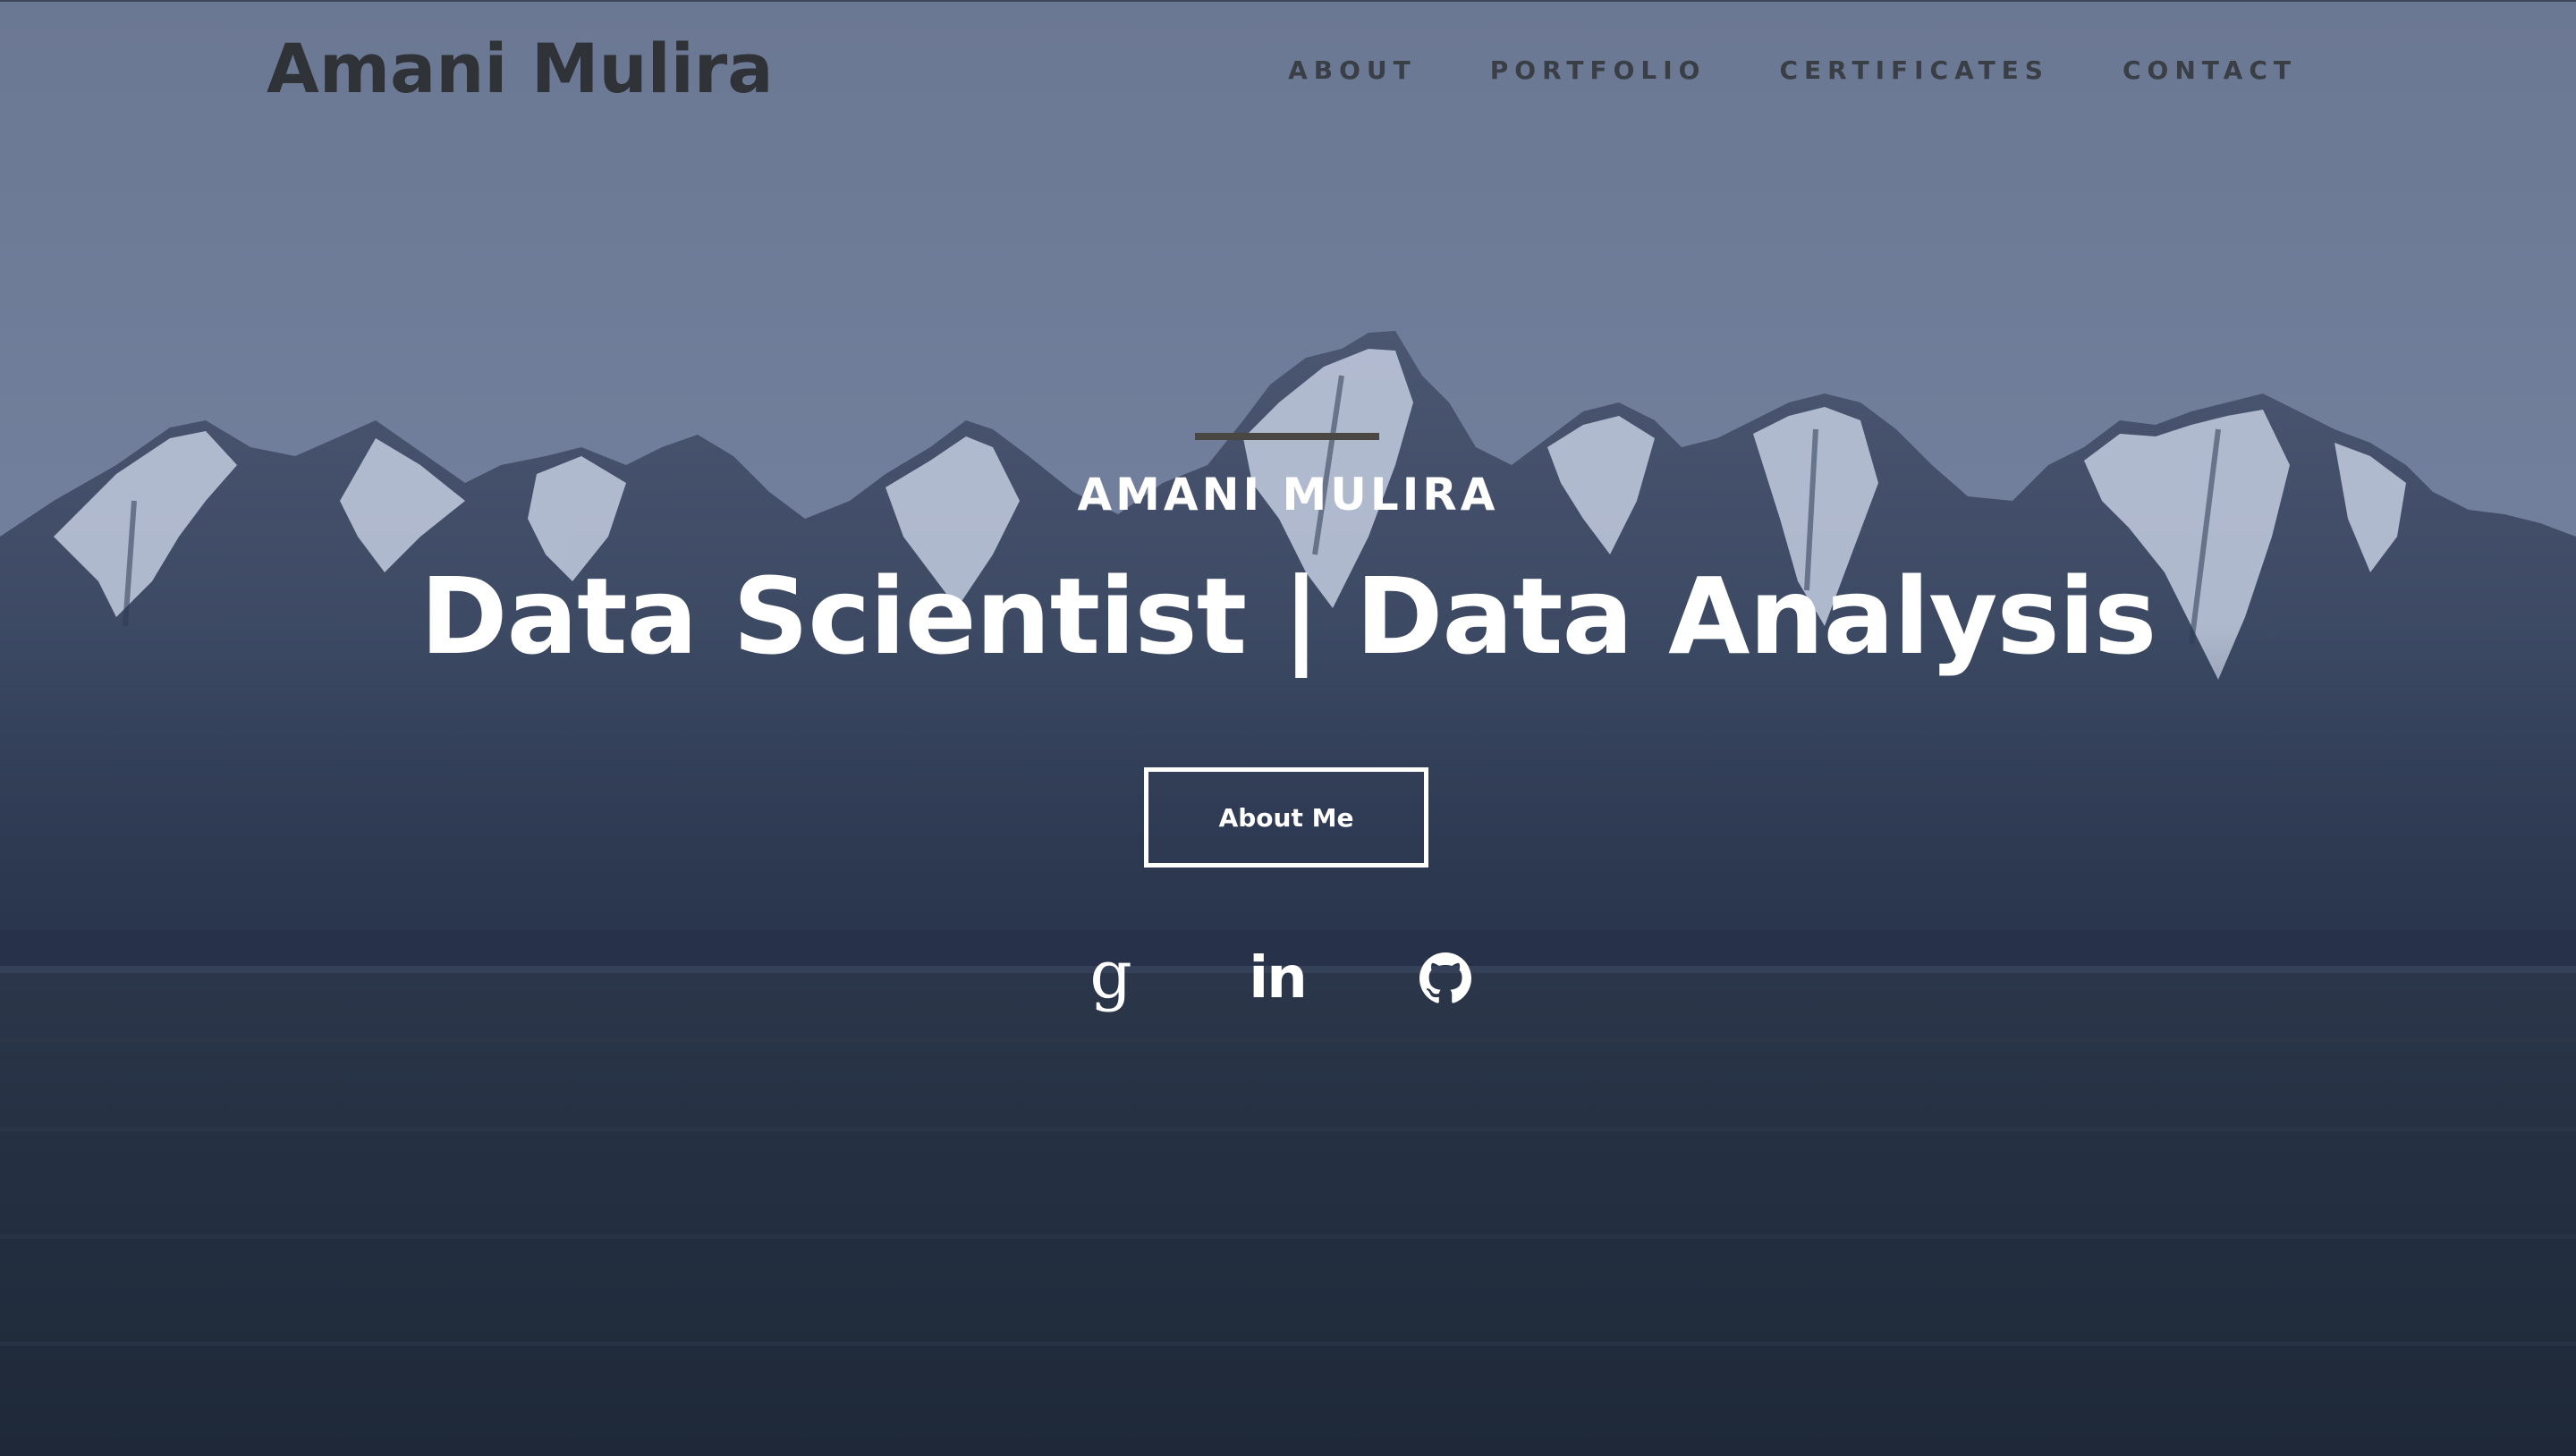 Image resolution: width=2576 pixels, height=1456 pixels. I want to click on nav-link-certificates: CERTIFICATES, so click(1913, 70).